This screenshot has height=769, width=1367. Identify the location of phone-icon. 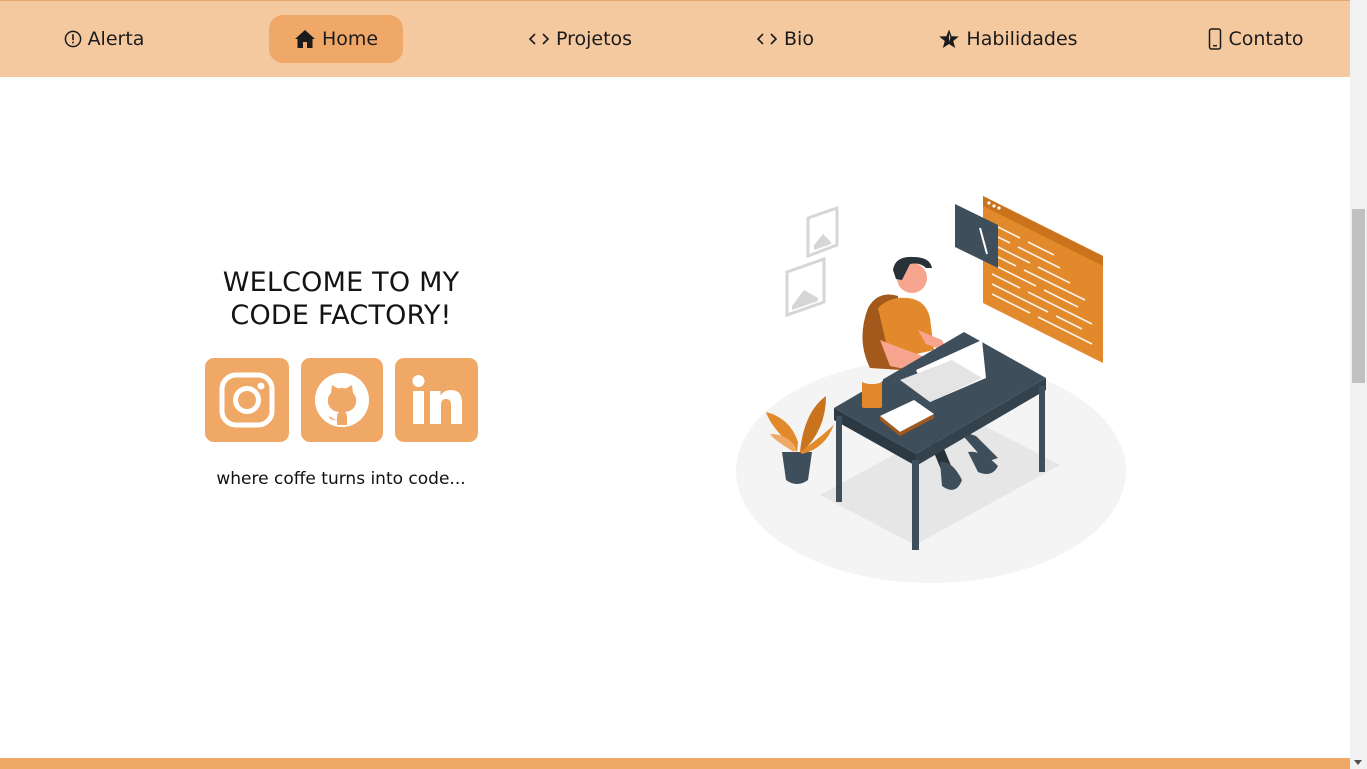
(1215, 39).